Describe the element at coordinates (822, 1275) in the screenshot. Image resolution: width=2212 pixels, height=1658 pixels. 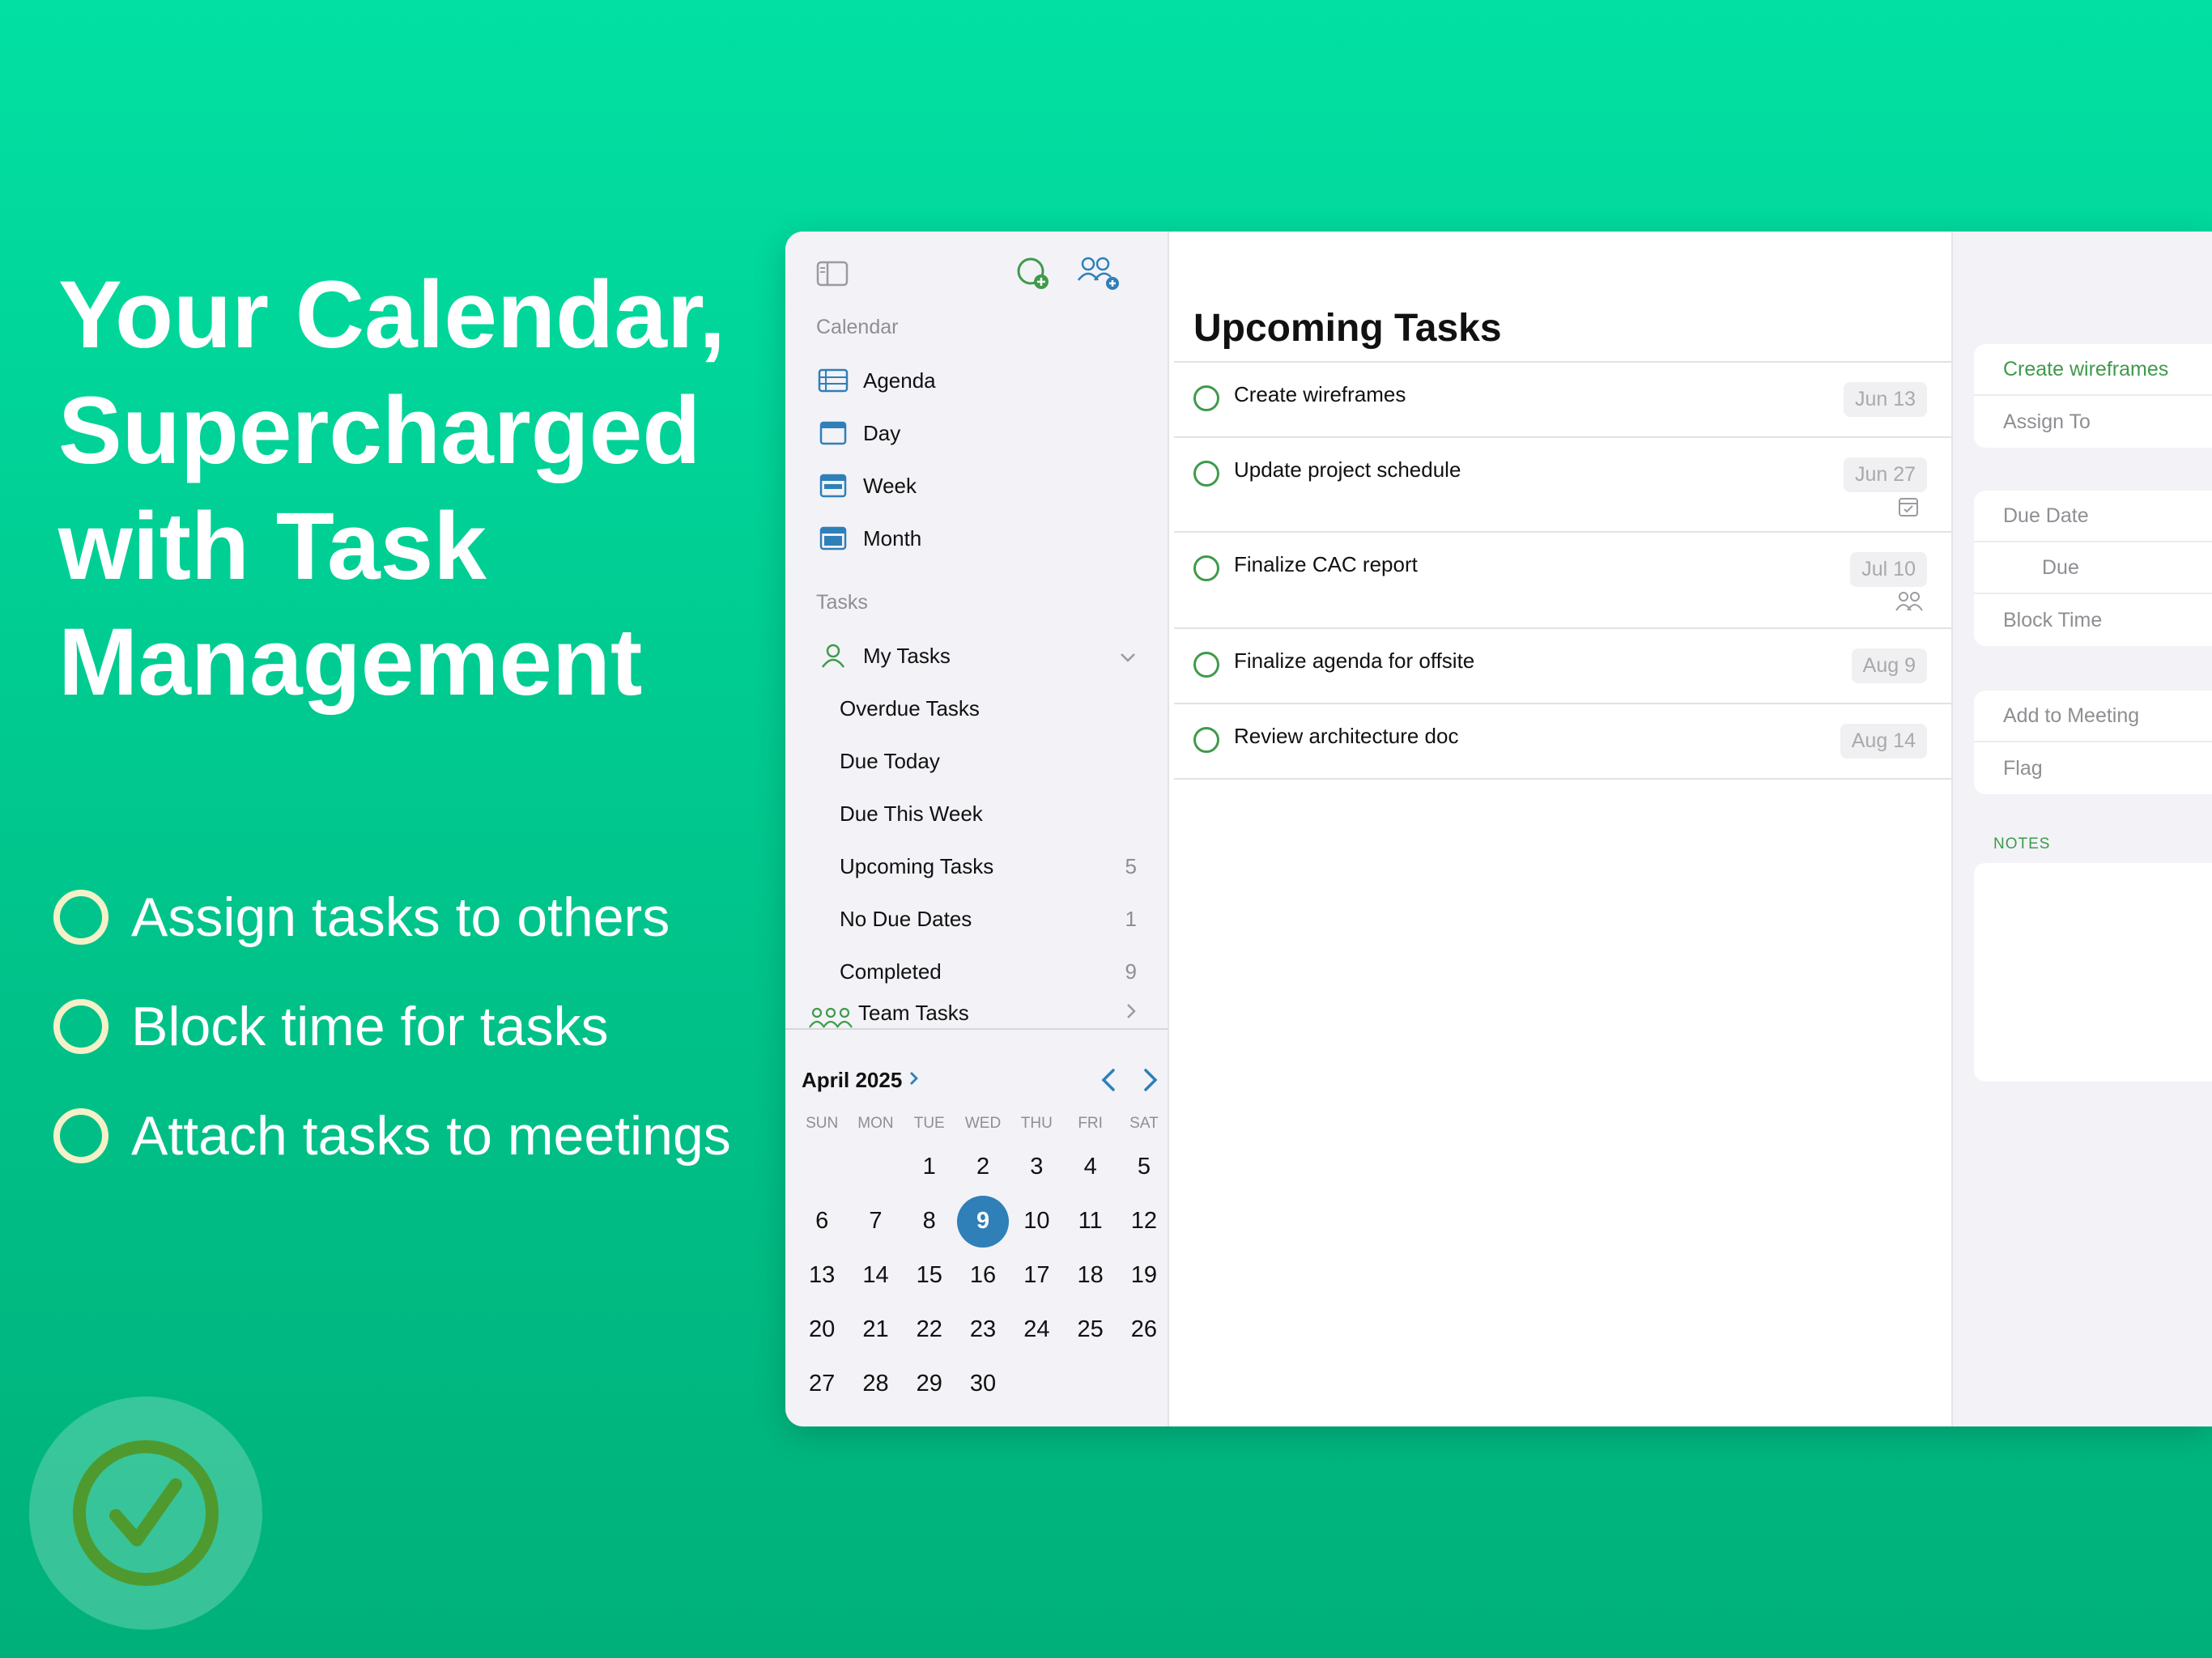
I see `calendar-day: 13` at that location.